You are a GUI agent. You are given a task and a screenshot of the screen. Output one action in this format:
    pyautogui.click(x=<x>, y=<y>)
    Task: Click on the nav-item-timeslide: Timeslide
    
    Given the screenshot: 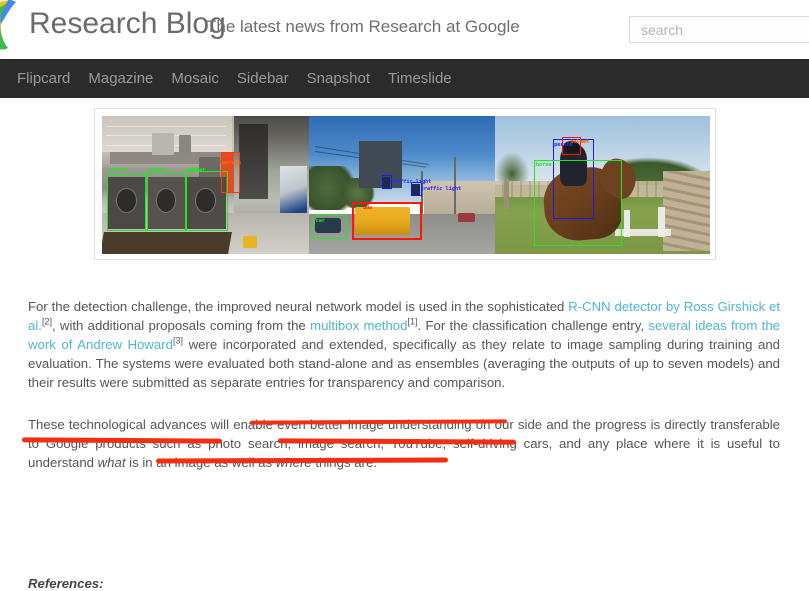 What is the action you would take?
    pyautogui.click(x=420, y=78)
    